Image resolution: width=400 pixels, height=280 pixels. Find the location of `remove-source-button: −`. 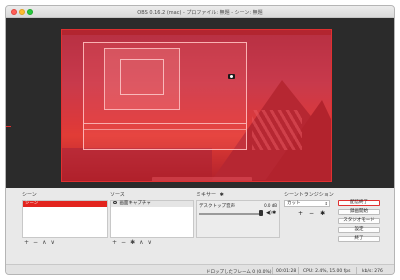

remove-source-button: − is located at coordinates (123, 242).